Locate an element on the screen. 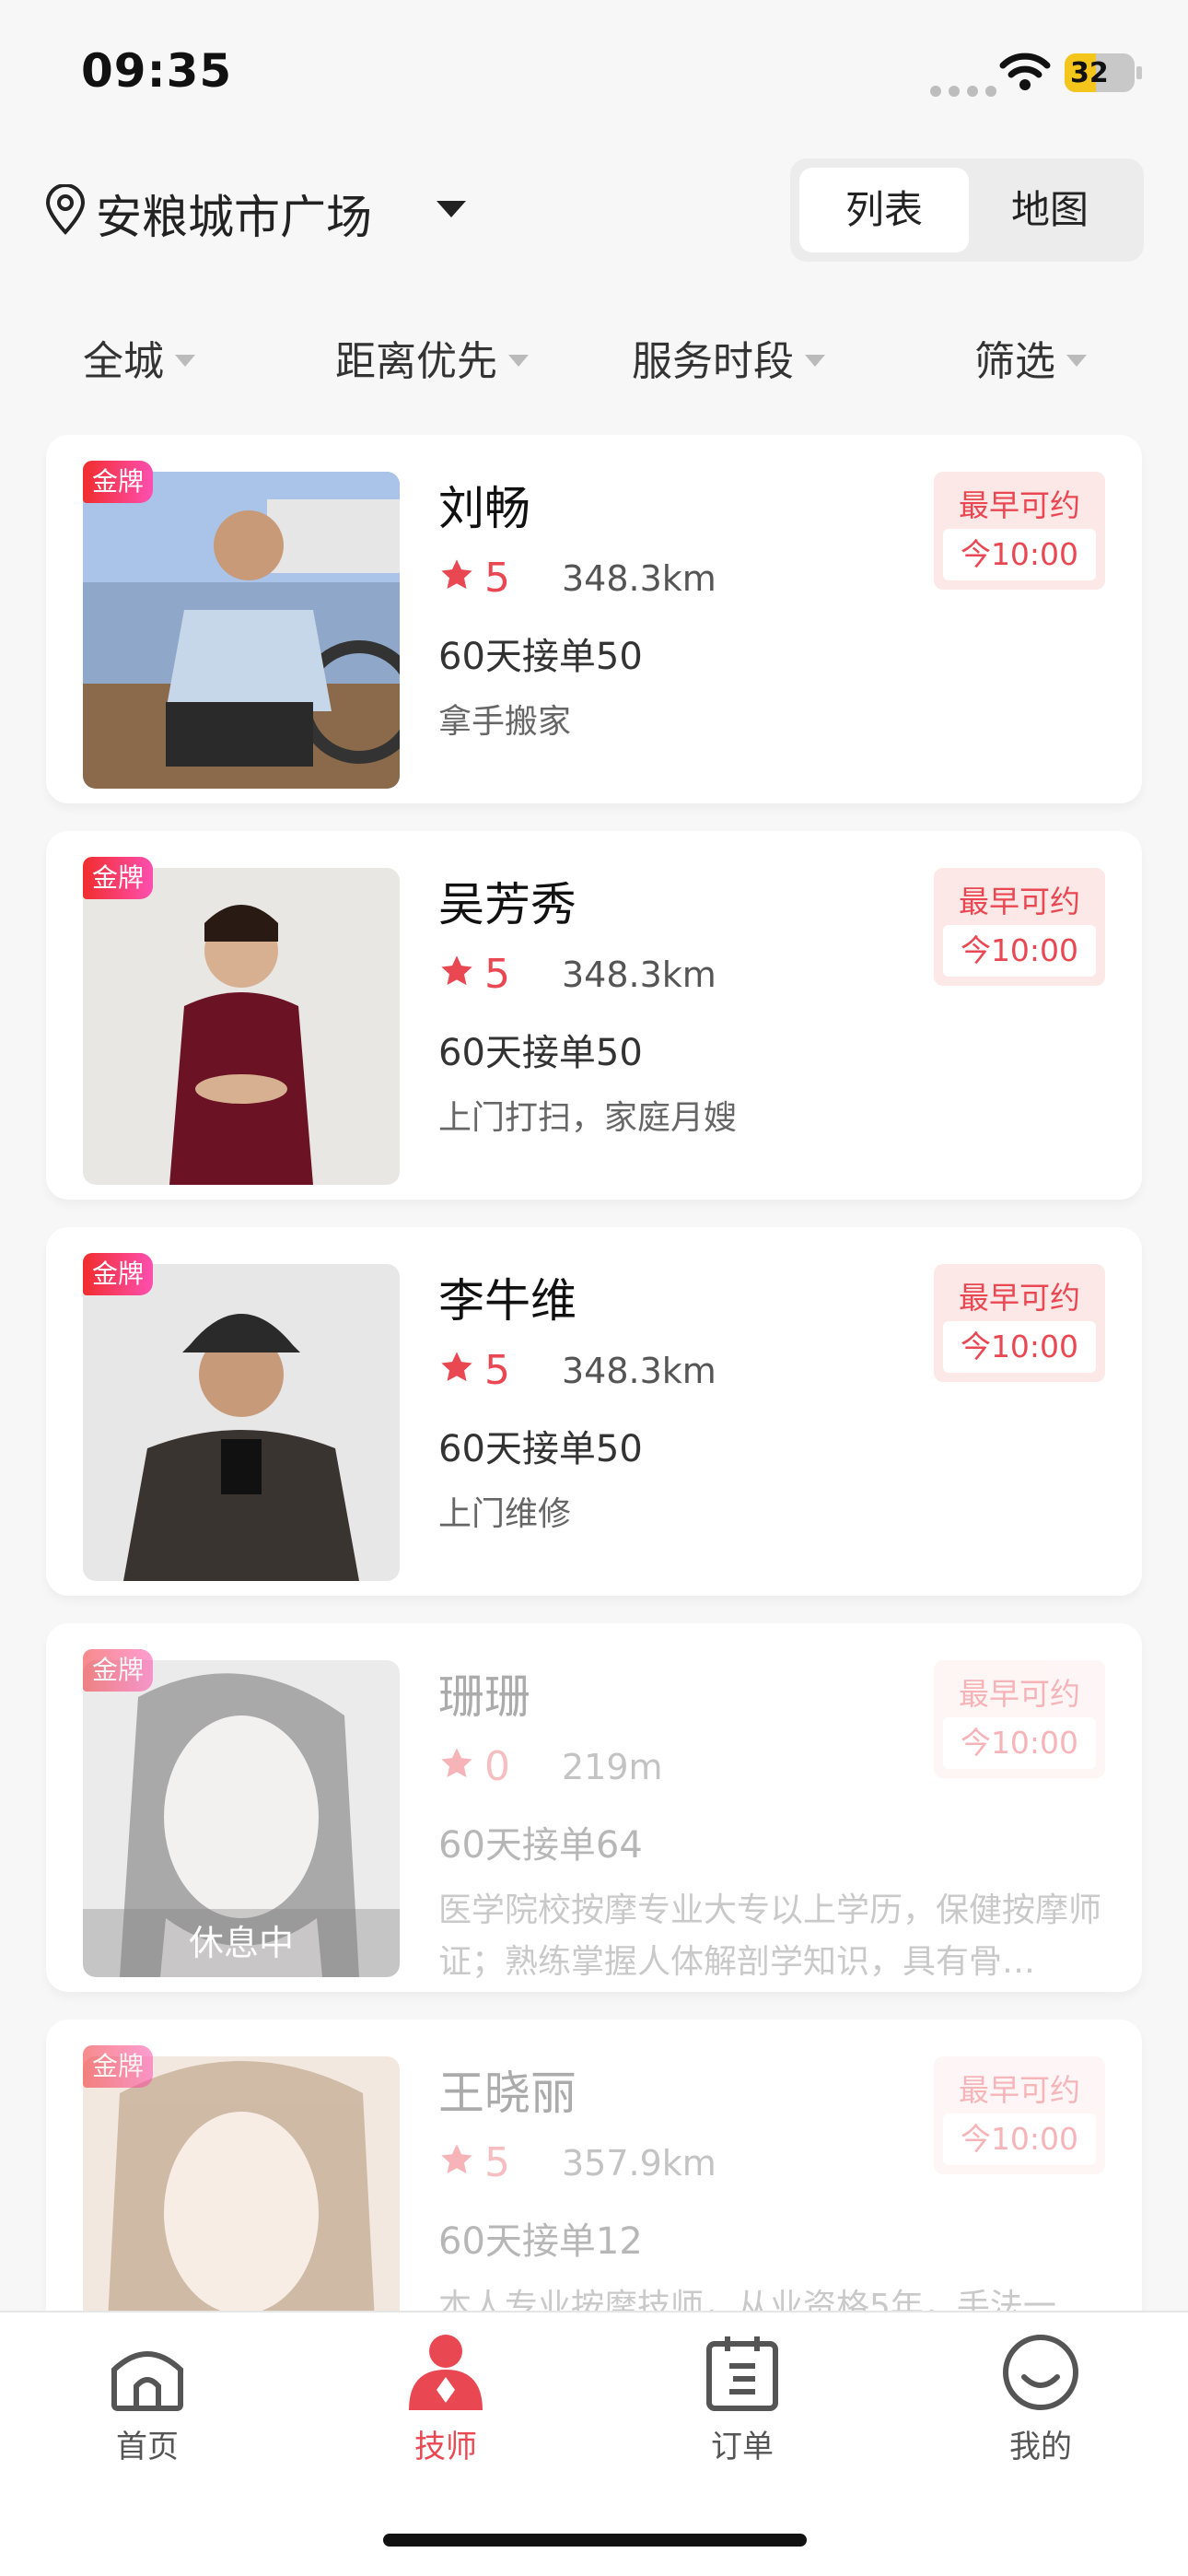  order-count: 60天接单64 is located at coordinates (540, 1845).